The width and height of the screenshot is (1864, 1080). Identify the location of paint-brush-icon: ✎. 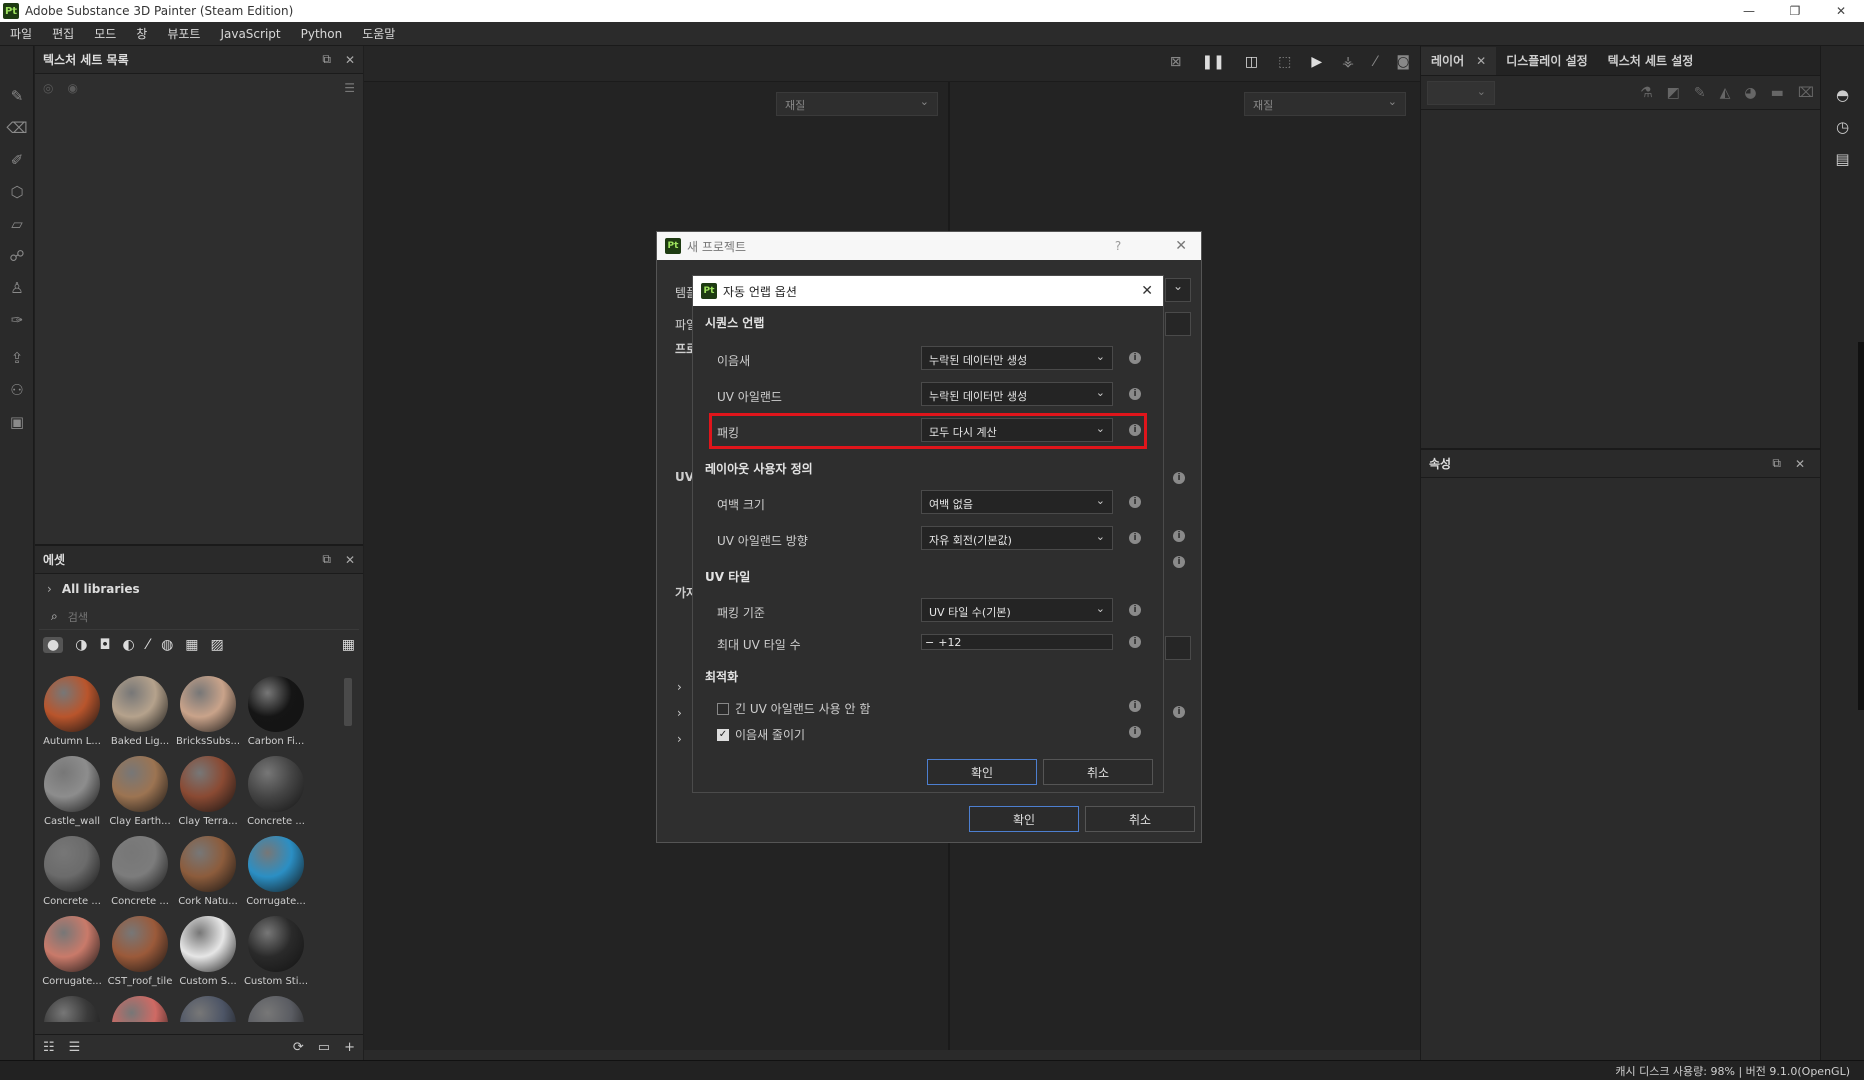
(17, 96).